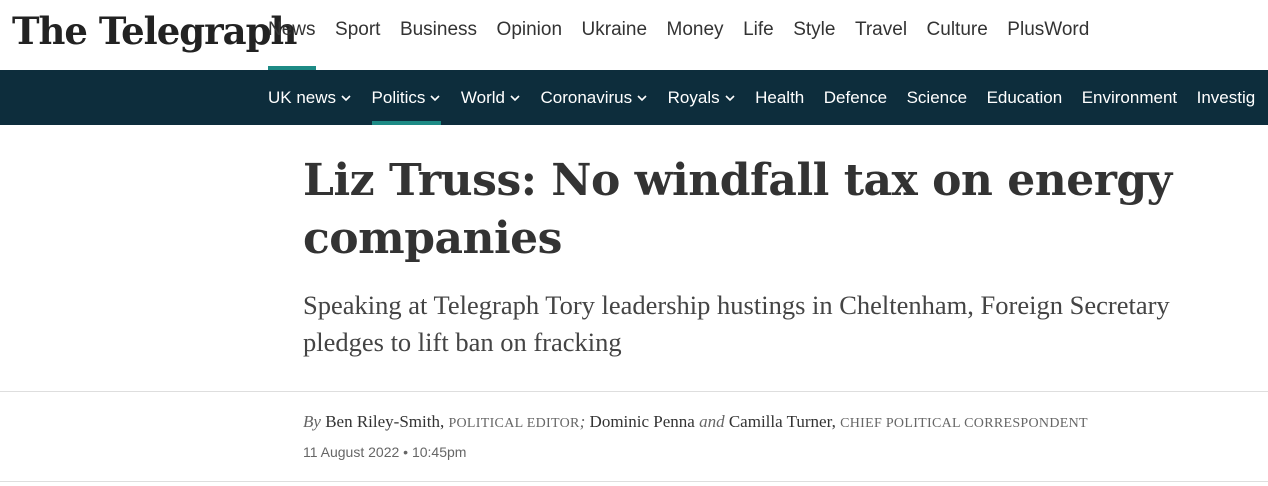 The image size is (1268, 486). I want to click on author-role: Political Editor, so click(514, 423).